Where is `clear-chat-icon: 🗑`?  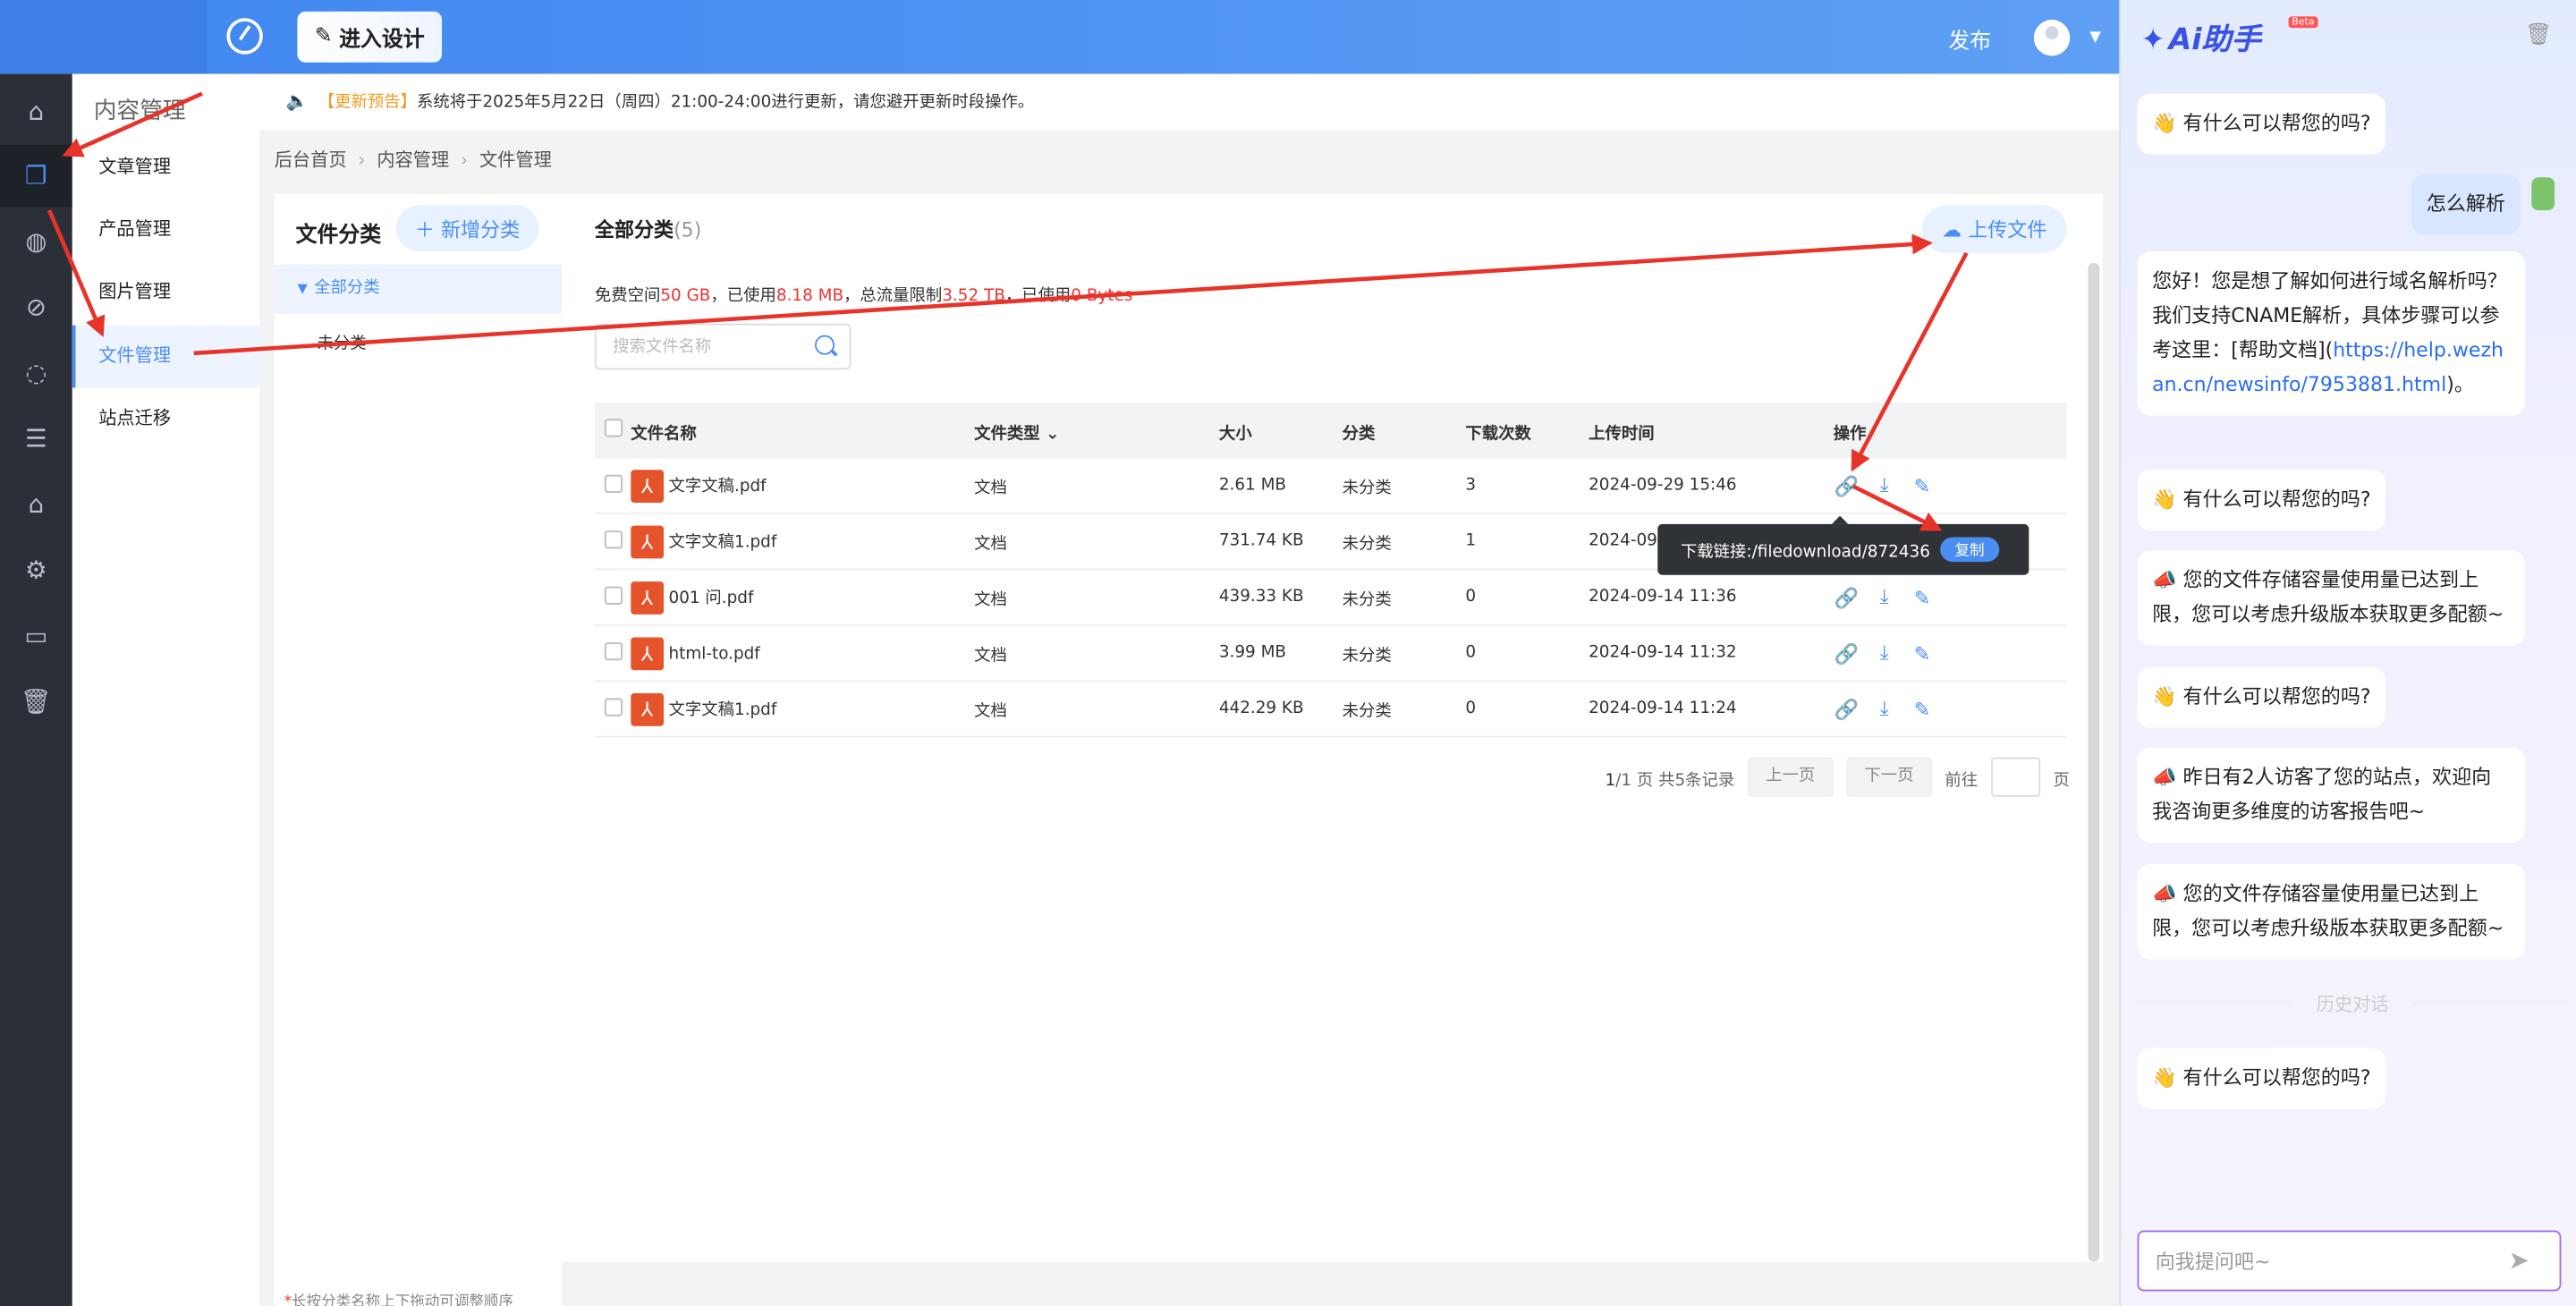
clear-chat-icon: 🗑 is located at coordinates (2538, 36).